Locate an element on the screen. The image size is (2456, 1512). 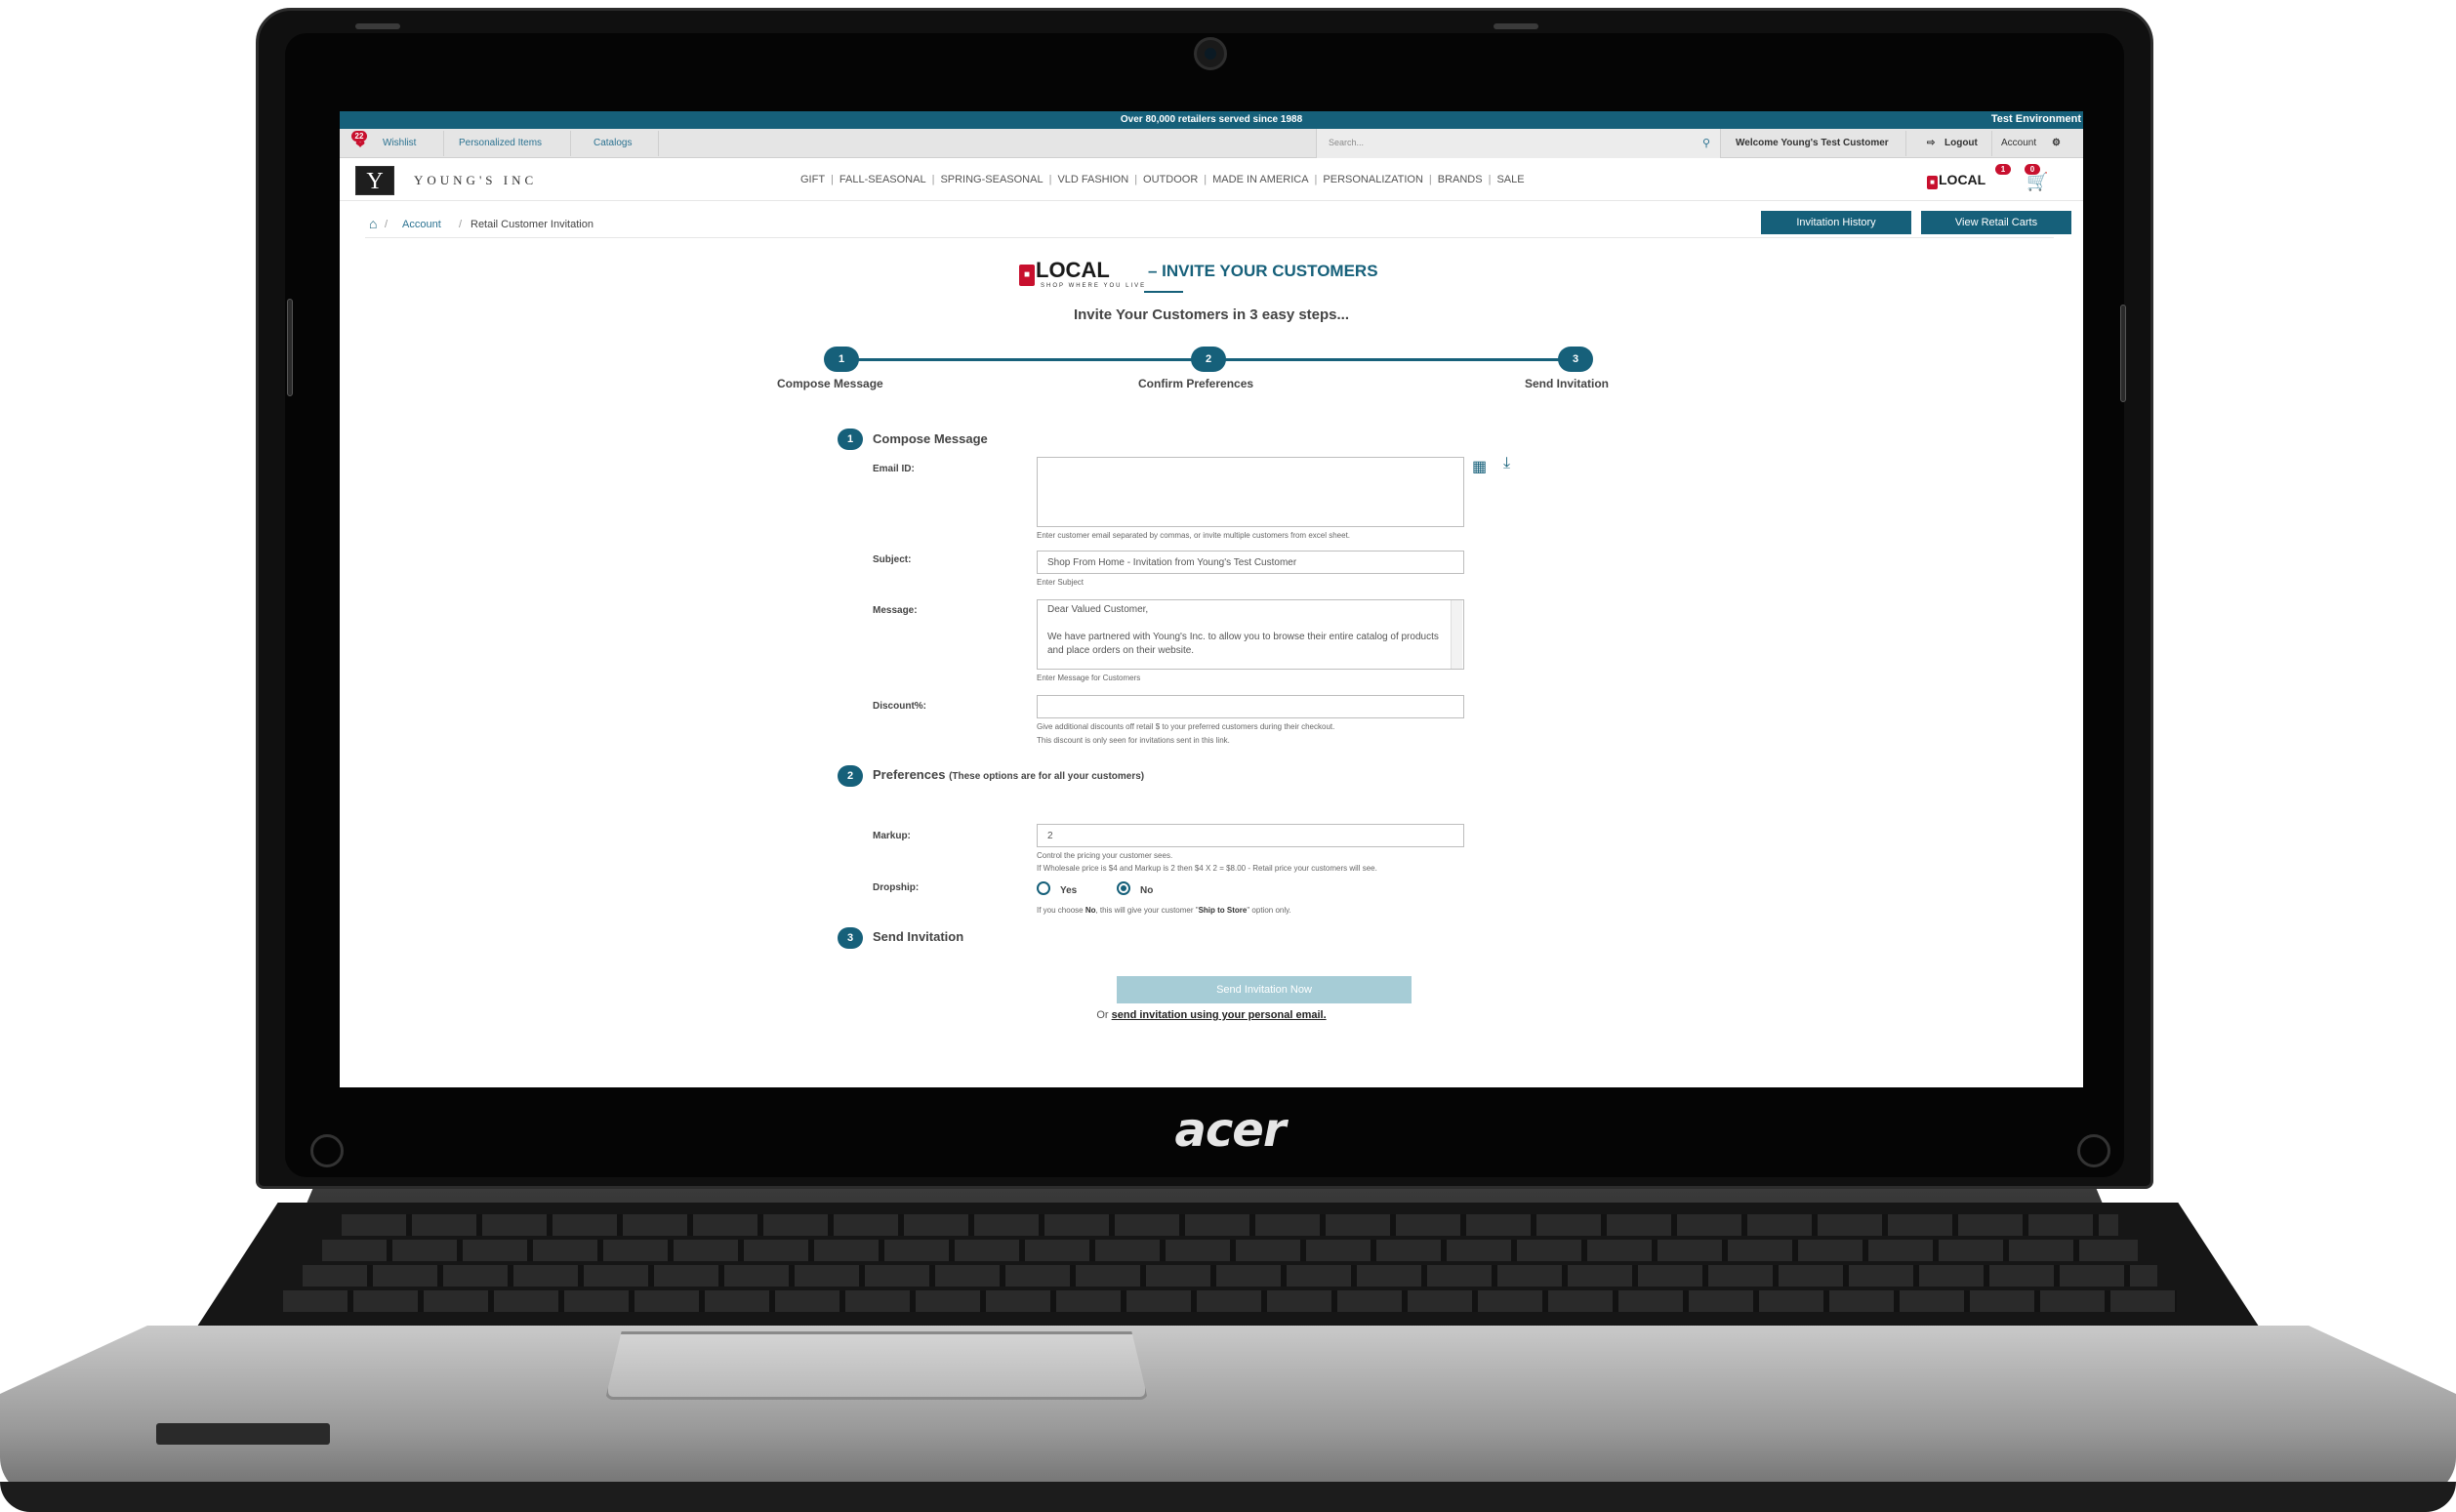
dropship-help-prefix: If you choose is located at coordinates (1061, 910).